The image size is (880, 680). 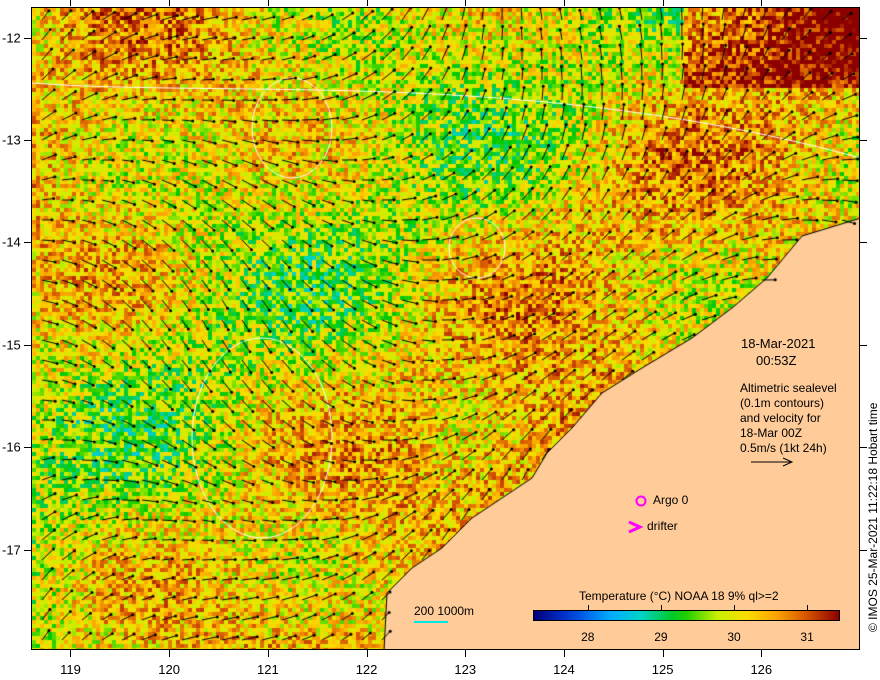 What do you see at coordinates (662, 526) in the screenshot?
I see `drifter-label: drifter` at bounding box center [662, 526].